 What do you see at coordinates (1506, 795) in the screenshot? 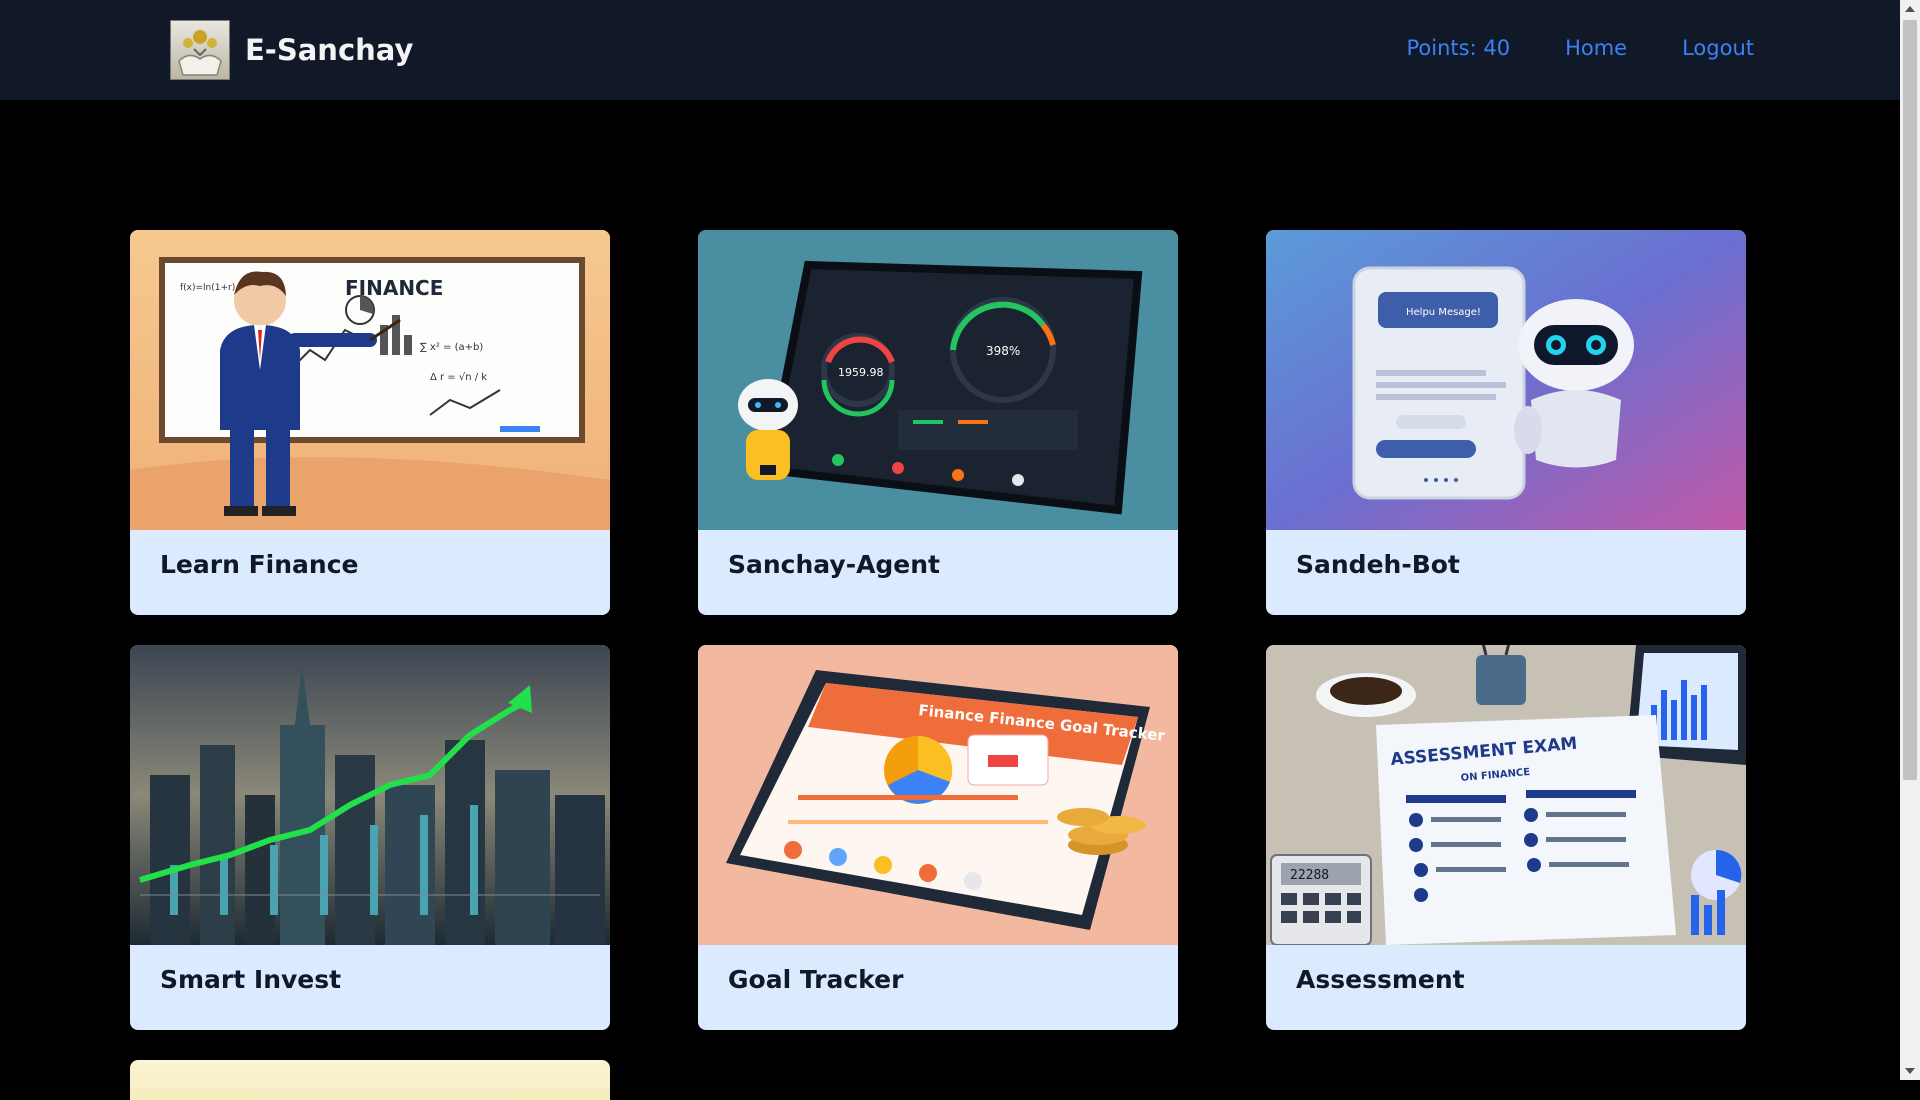
I see `assessment-image: ASSESSMENT EXAM ON FINANCE 22288` at bounding box center [1506, 795].